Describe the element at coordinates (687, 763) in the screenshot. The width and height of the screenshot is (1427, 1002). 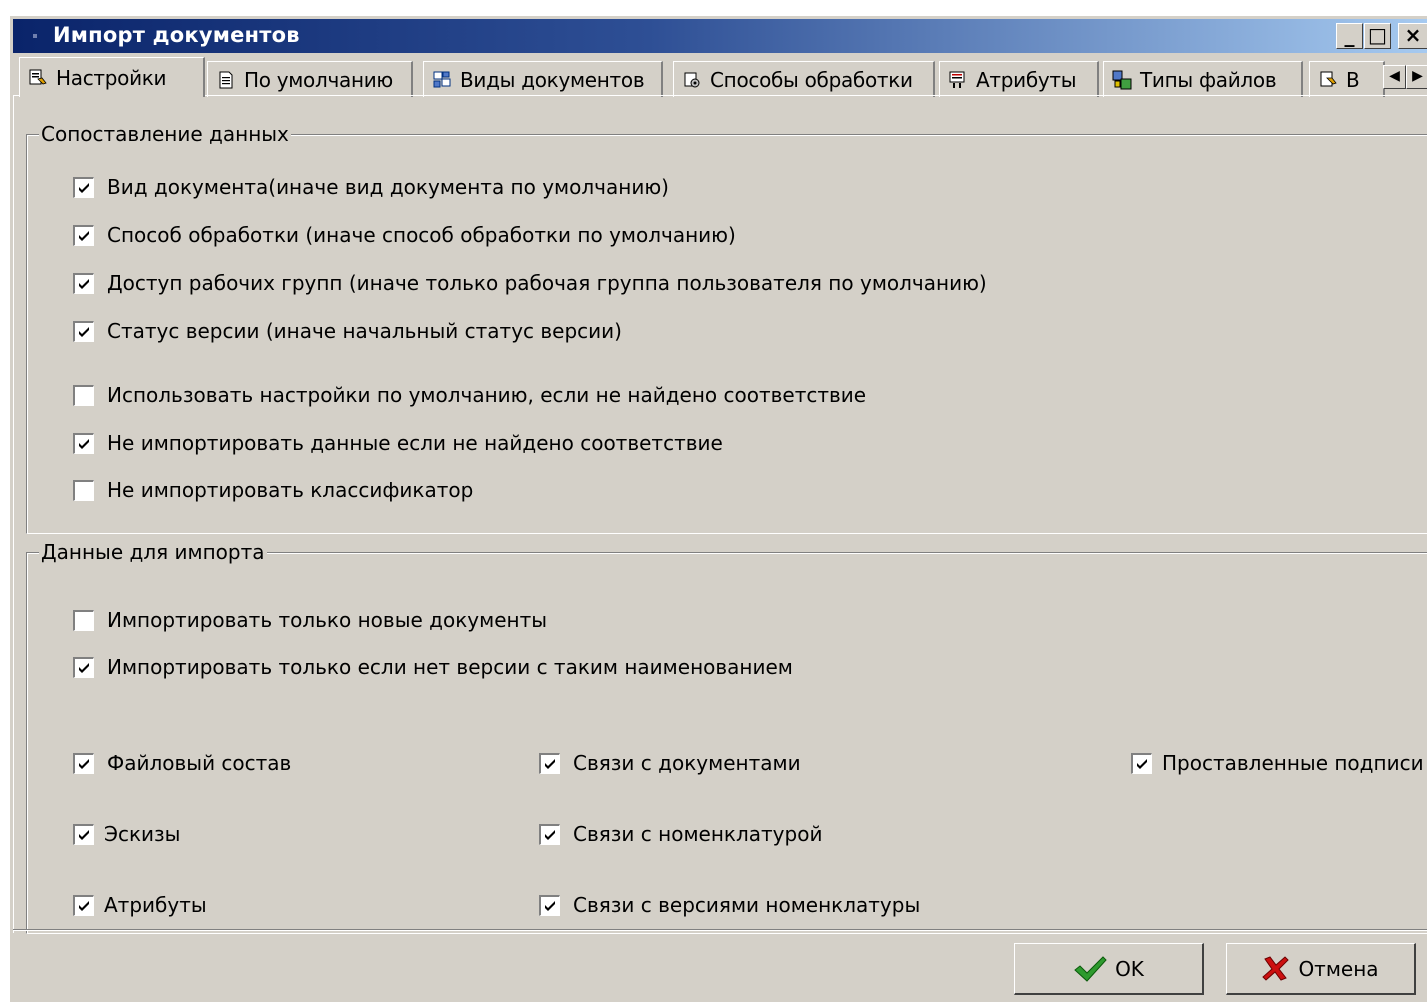
I see `checkbox-label: Связи с документами` at that location.